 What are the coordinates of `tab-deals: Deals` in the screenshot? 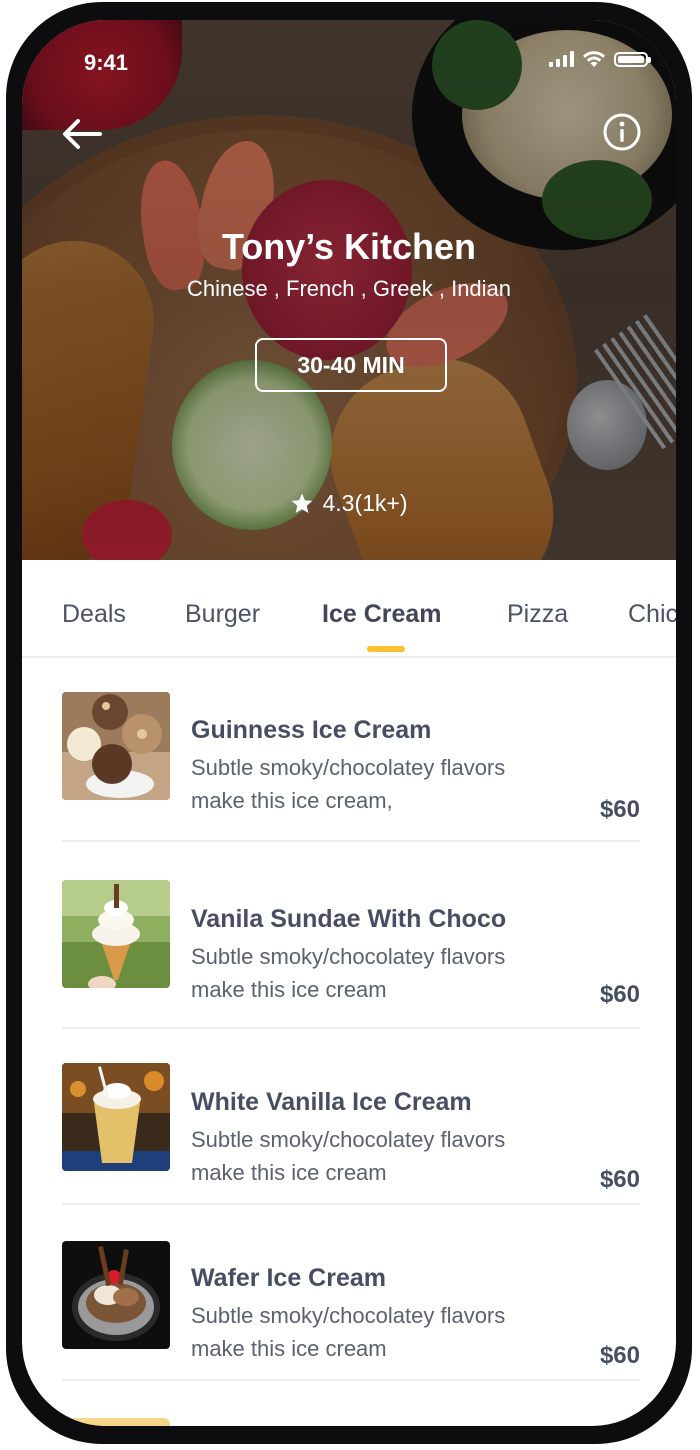 It's located at (94, 614).